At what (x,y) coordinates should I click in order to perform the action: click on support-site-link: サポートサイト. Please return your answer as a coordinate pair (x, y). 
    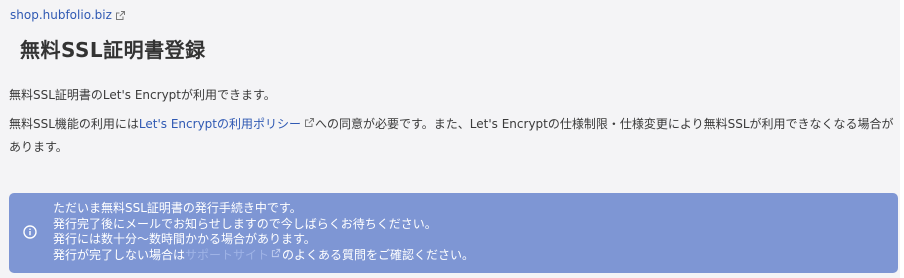
    Looking at the image, I should click on (233, 255).